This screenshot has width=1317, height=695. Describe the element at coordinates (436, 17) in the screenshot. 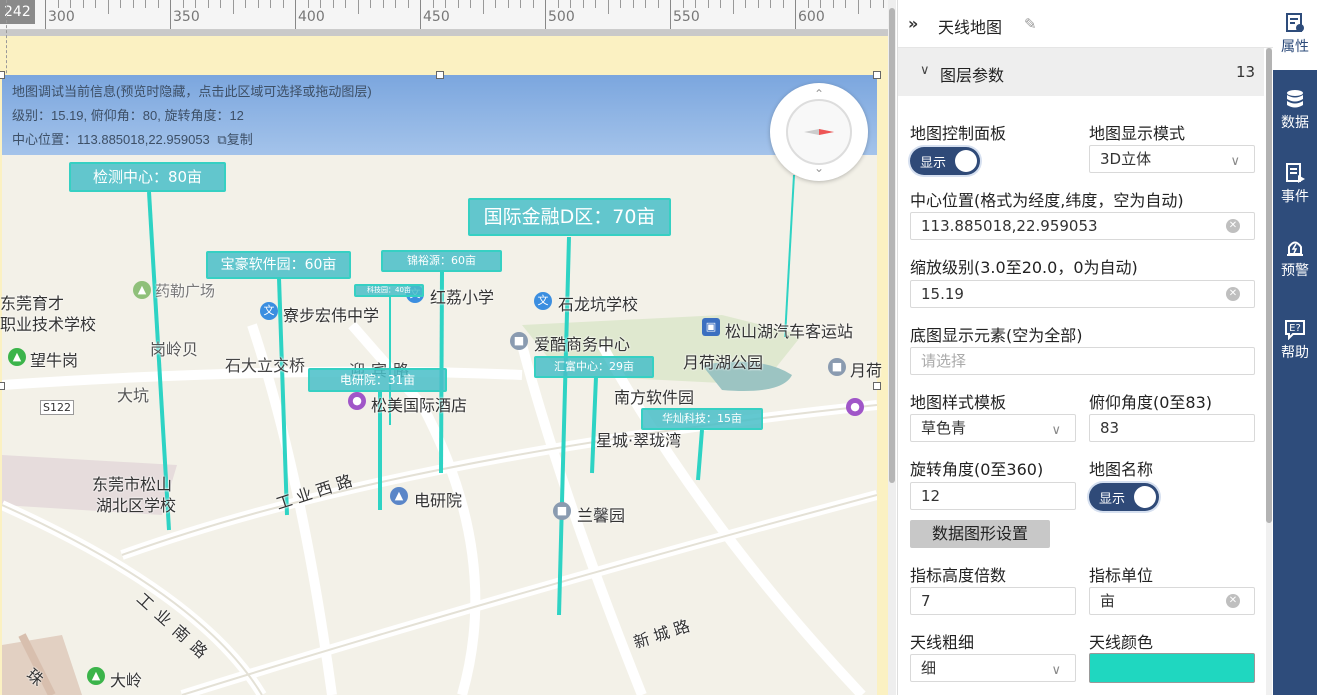

I see `ruler-tick-label: 450` at that location.